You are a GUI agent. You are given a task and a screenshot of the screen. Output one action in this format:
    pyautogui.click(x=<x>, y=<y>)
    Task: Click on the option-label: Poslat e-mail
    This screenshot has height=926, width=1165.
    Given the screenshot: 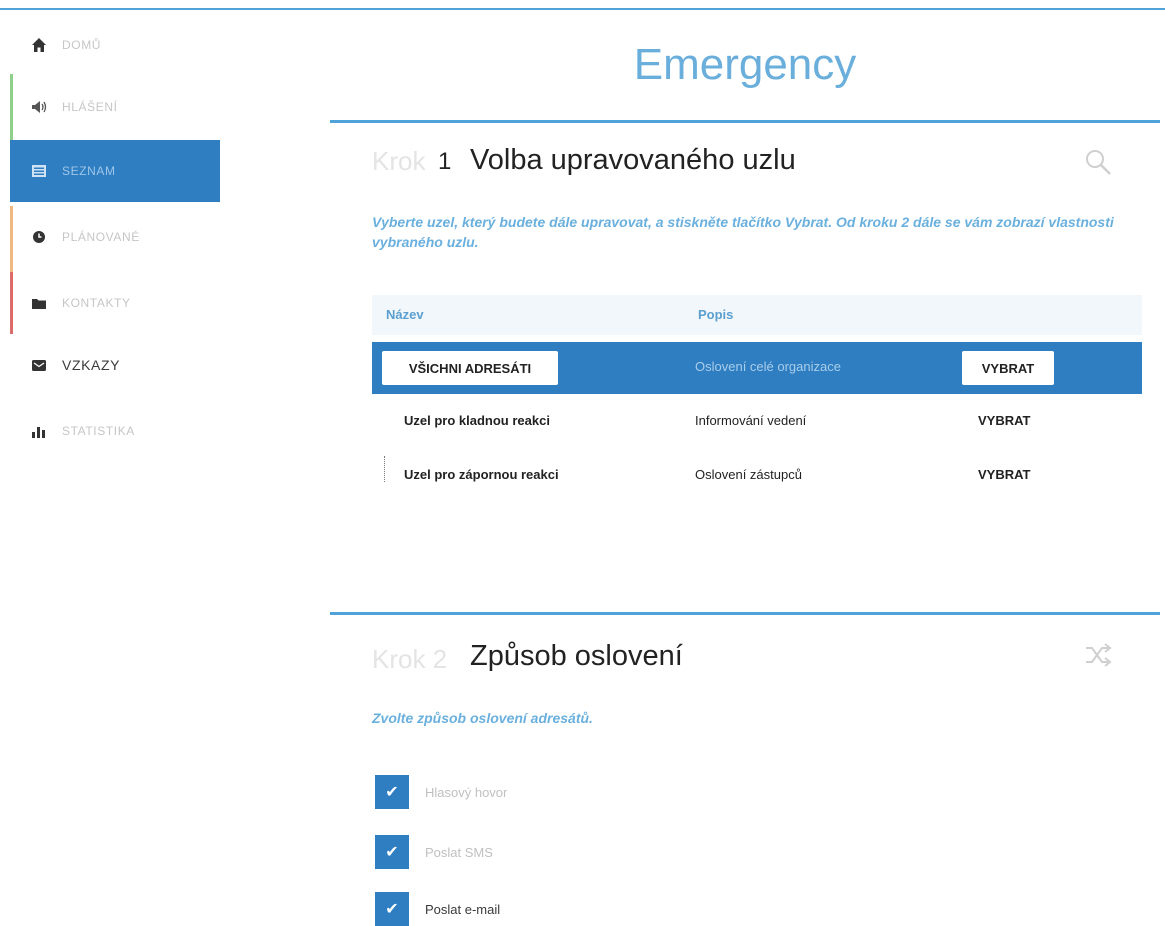 What is the action you would take?
    pyautogui.click(x=463, y=909)
    